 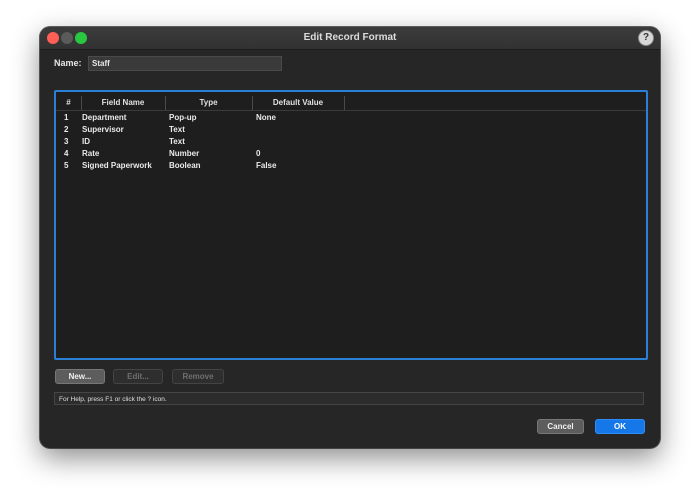 What do you see at coordinates (351, 142) in the screenshot?
I see `table-row: 3 ID Text` at bounding box center [351, 142].